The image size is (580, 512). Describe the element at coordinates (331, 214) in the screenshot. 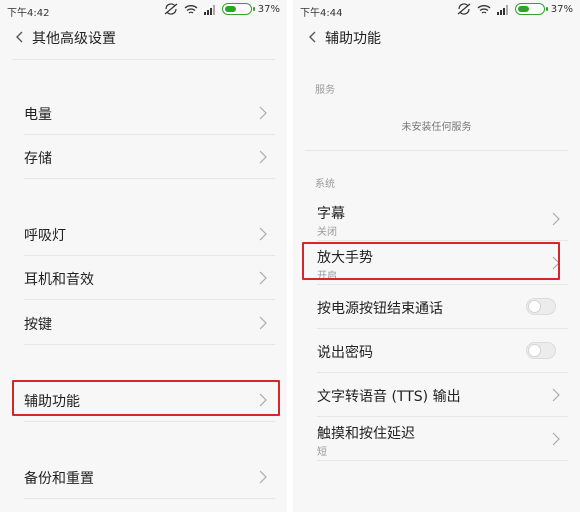

I see `item-label: 字幕` at that location.